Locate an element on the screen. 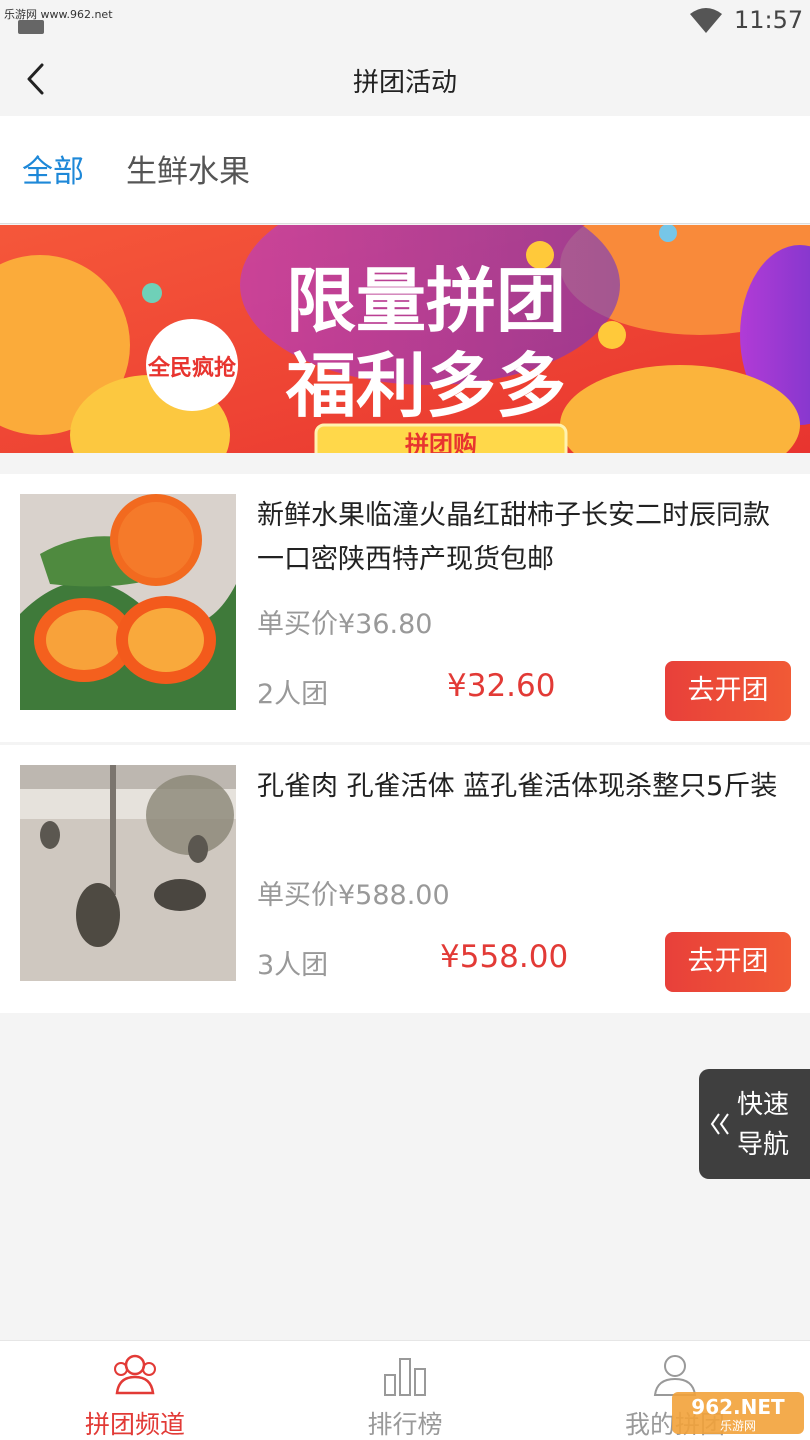  user-icon is located at coordinates (675, 1375).